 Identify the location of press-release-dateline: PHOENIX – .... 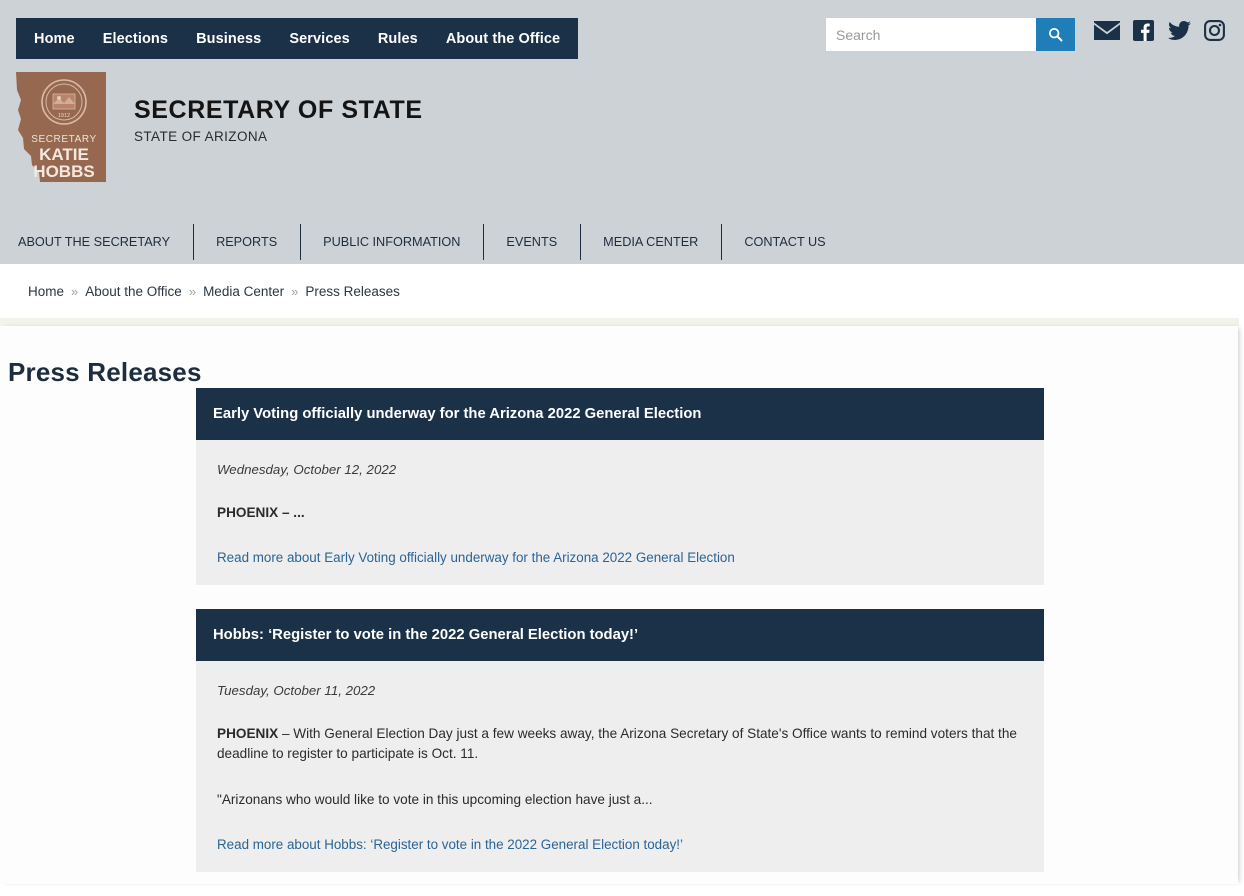
(261, 512).